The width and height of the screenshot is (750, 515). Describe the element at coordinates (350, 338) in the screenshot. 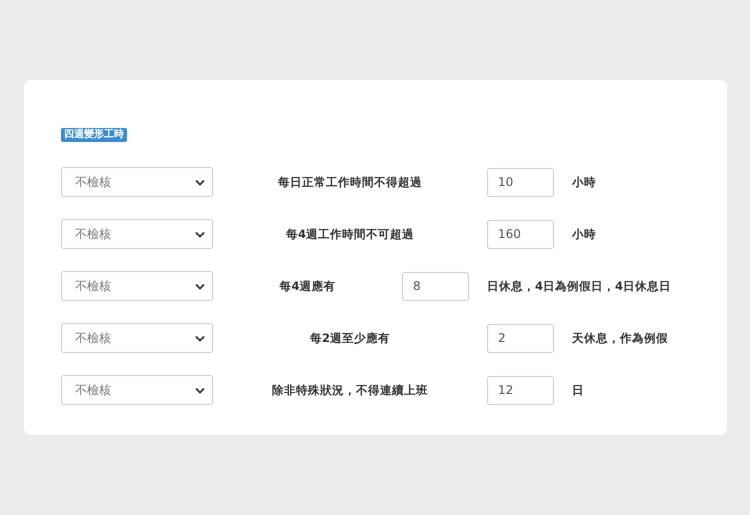

I see `rule-label: 每2週至少應有` at that location.